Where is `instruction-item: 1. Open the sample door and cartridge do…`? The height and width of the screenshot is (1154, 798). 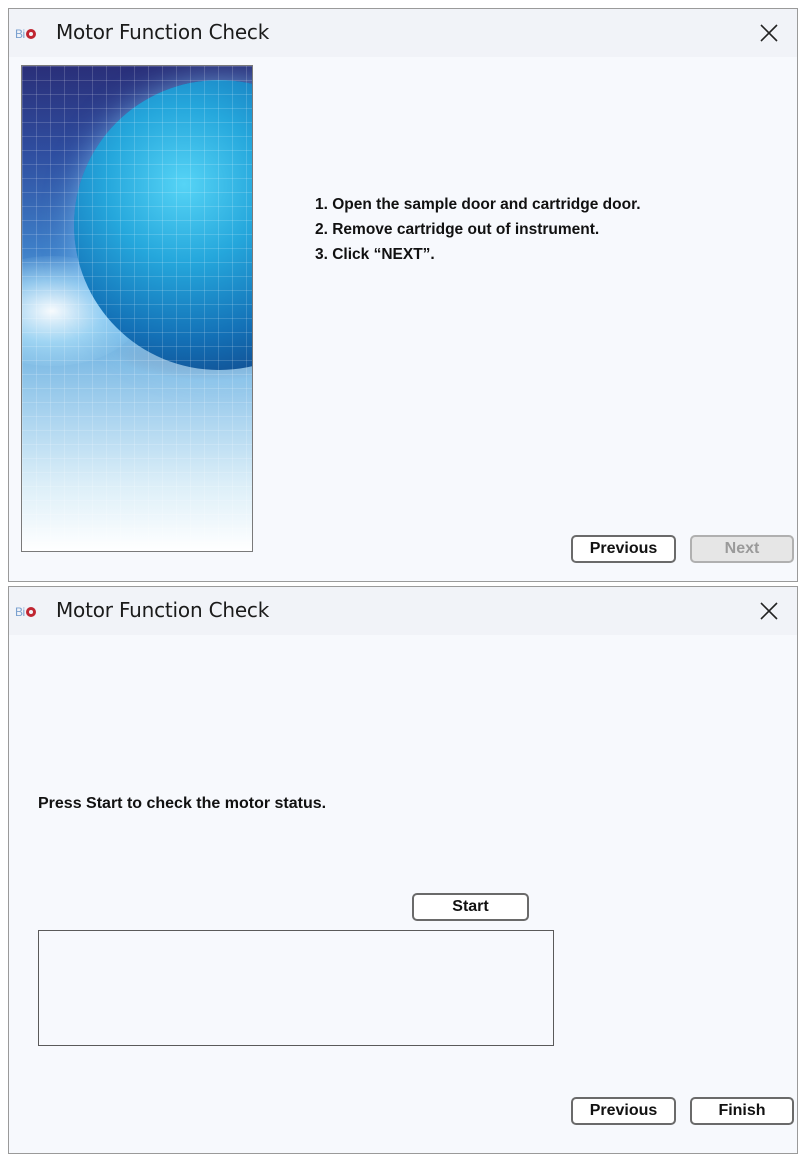
instruction-item: 1. Open the sample door and cartridge do… is located at coordinates (478, 204).